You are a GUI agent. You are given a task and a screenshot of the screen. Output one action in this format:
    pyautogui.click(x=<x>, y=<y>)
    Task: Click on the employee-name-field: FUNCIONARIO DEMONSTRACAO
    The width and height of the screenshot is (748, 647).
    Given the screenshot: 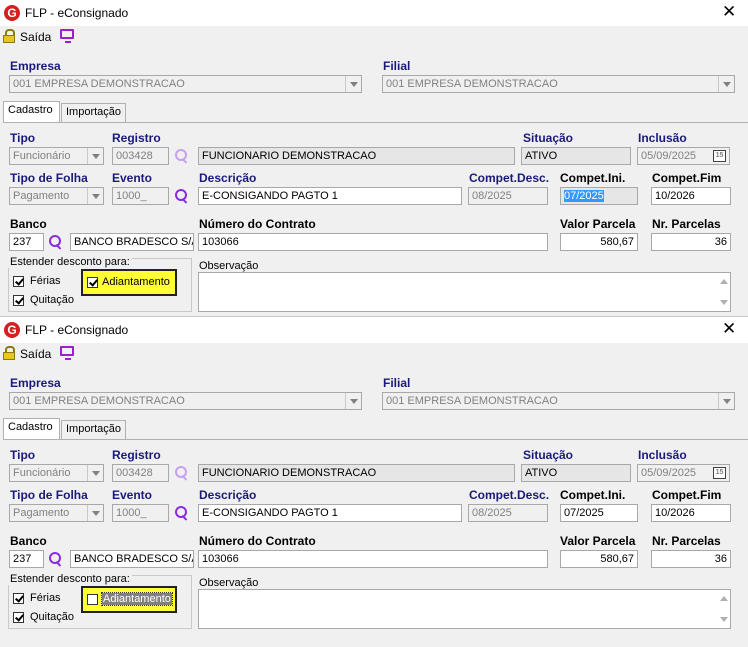 What is the action you would take?
    pyautogui.click(x=356, y=156)
    